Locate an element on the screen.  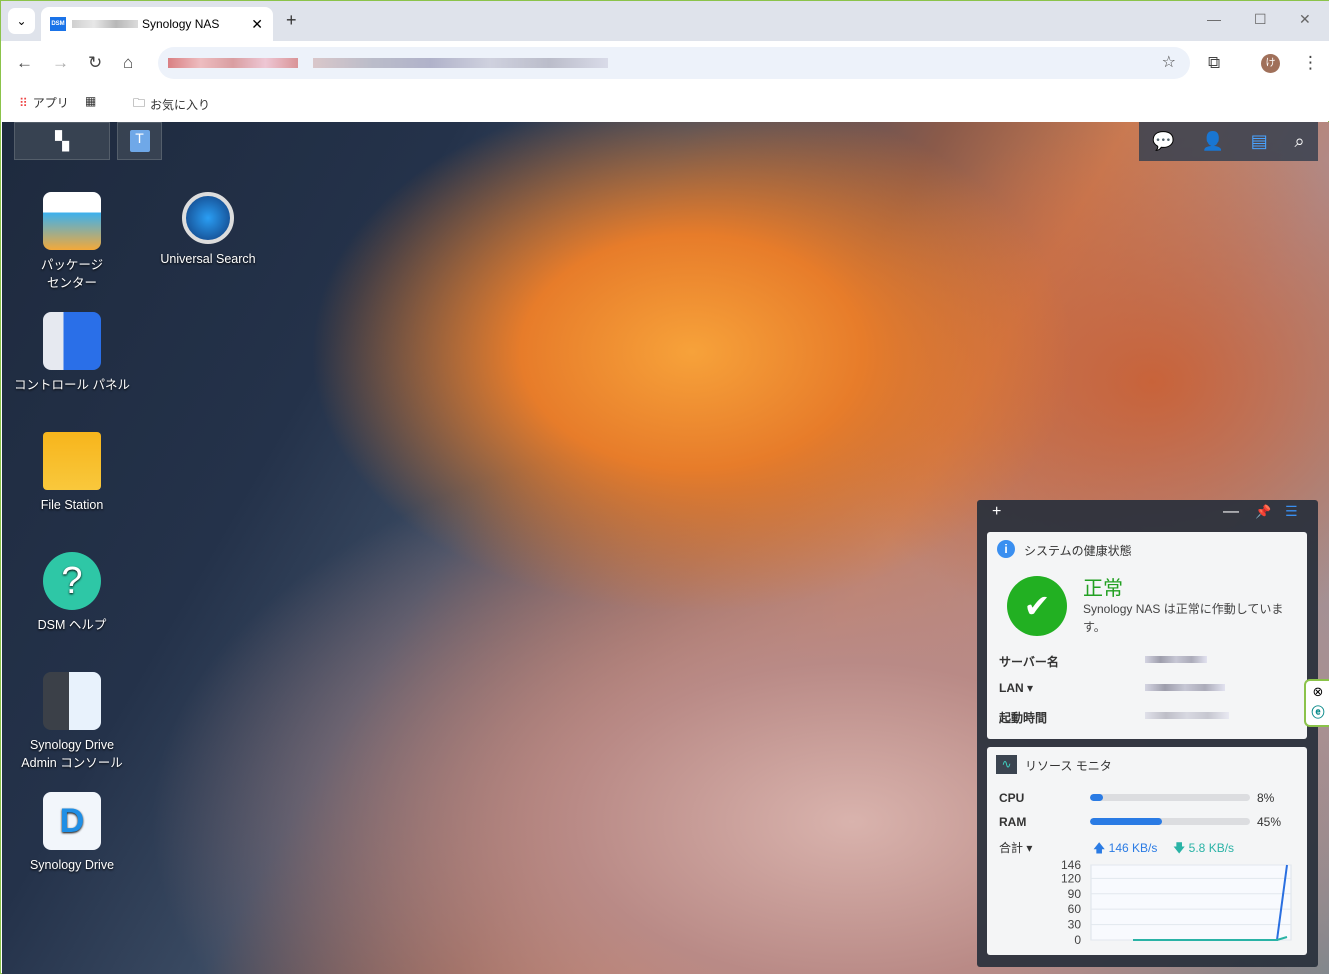
minimize-button: — is located at coordinates (1214, 19).